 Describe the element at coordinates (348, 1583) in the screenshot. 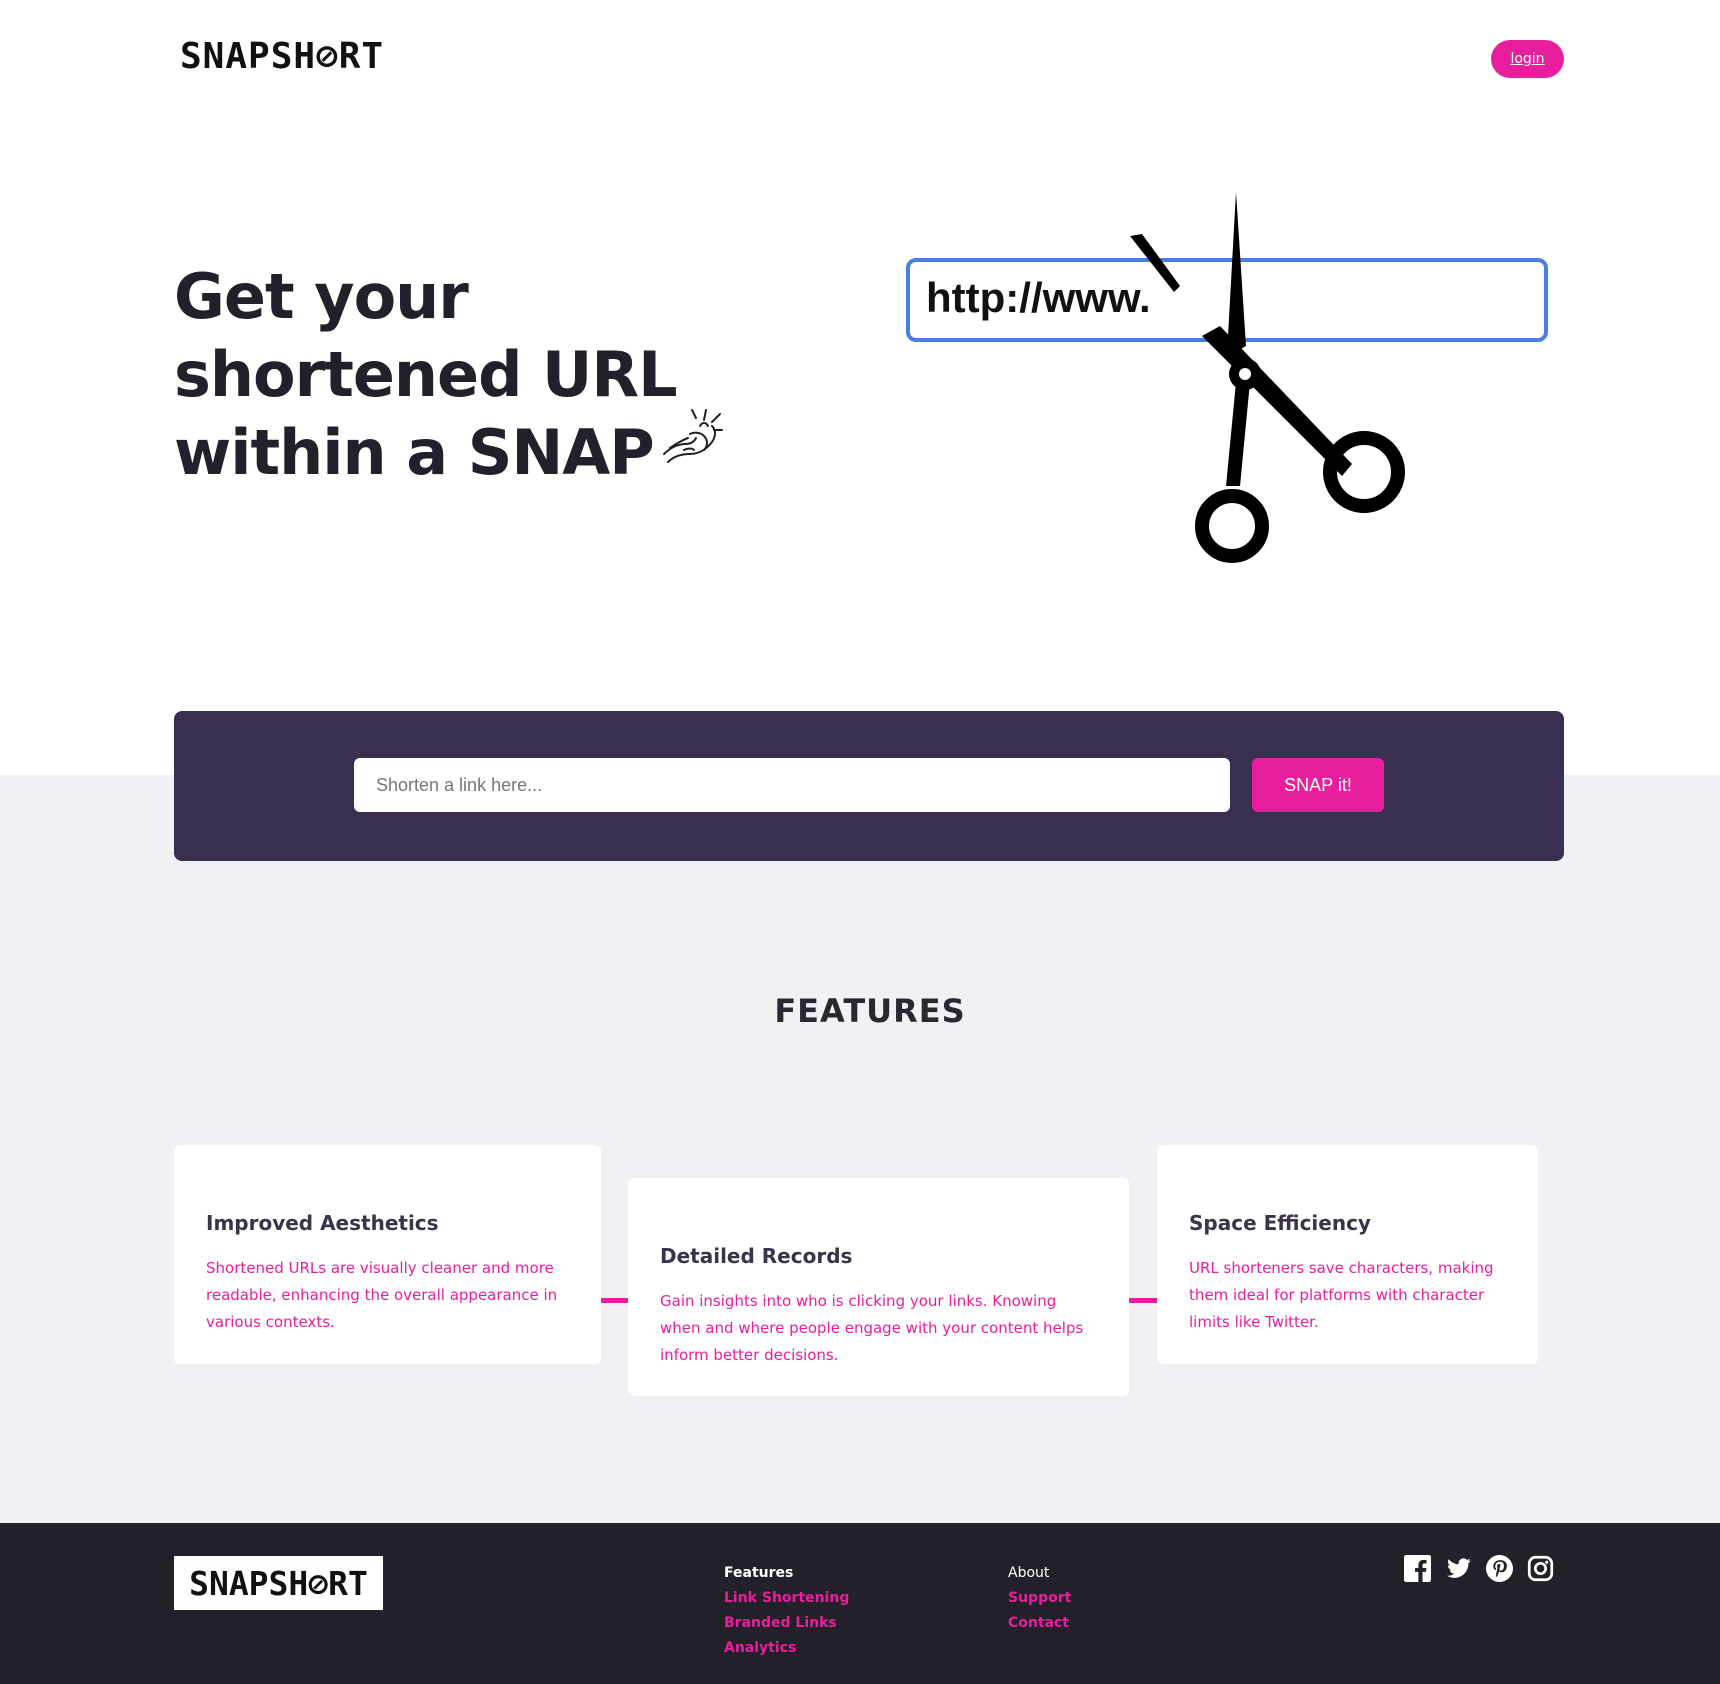

I see `footer-logo-text-end: RT` at that location.